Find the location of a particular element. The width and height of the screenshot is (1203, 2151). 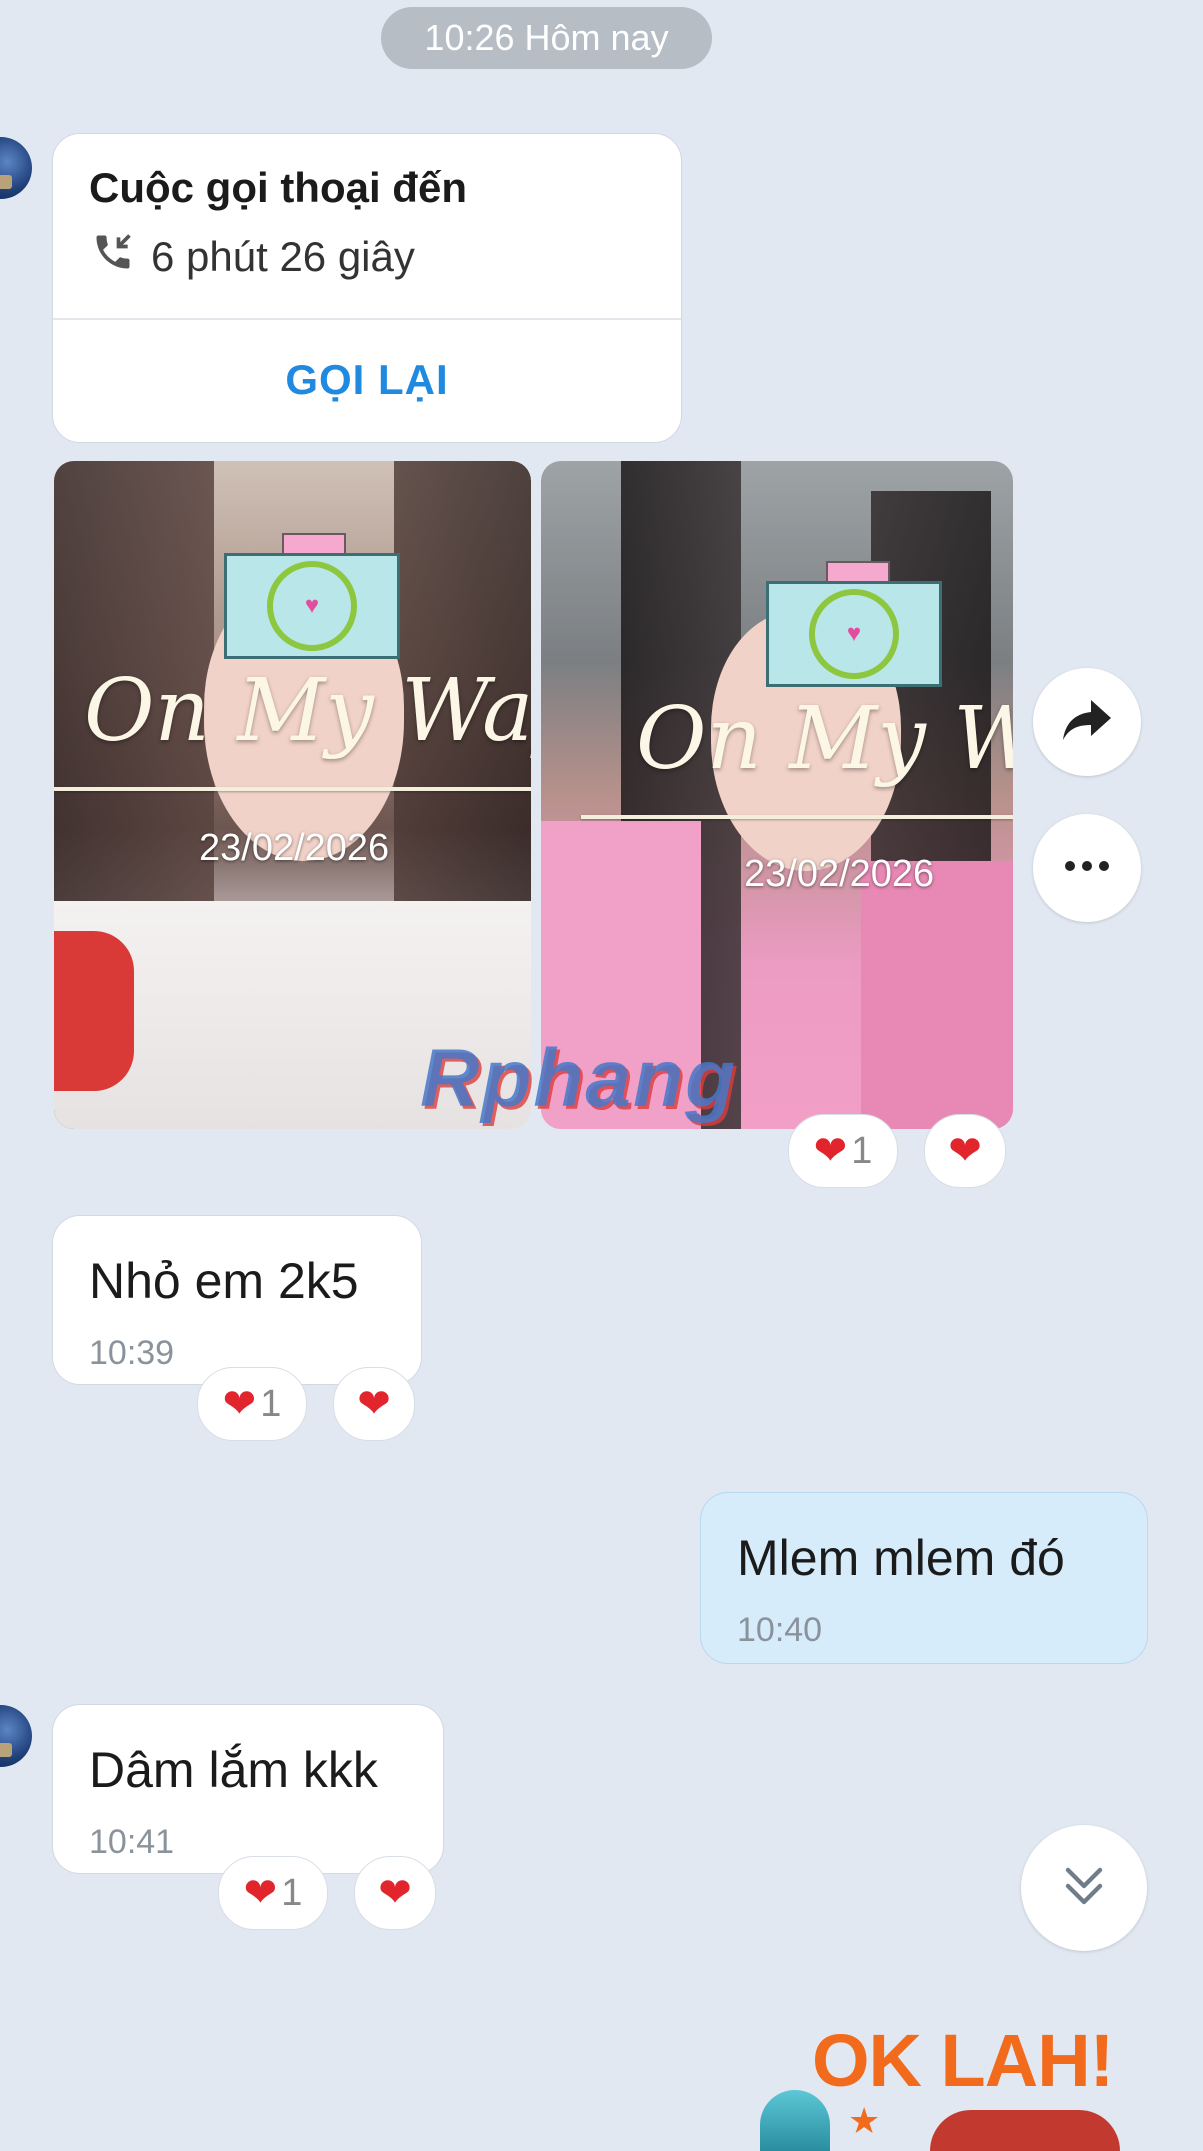

scroll-to-bottom-button is located at coordinates (1084, 1888).